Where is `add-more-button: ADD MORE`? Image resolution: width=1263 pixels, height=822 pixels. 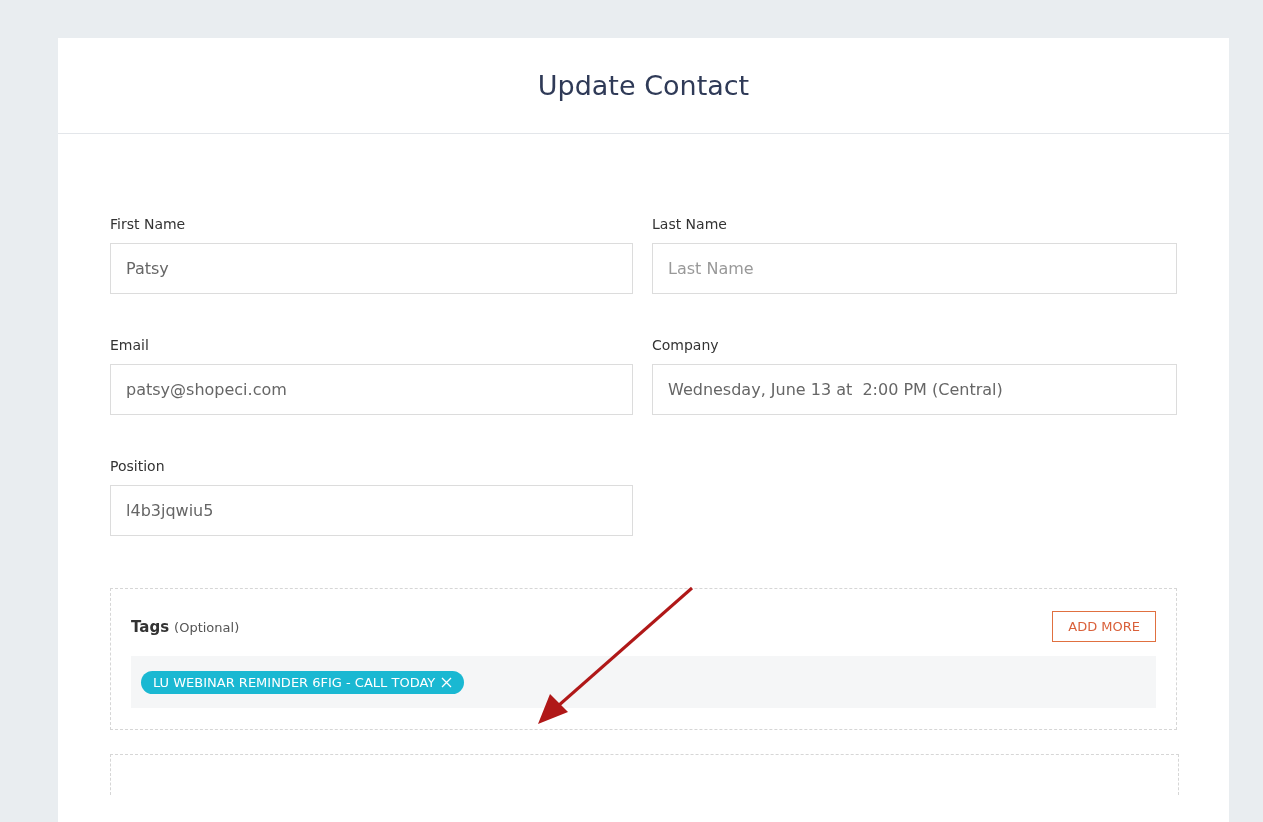 add-more-button: ADD MORE is located at coordinates (1104, 626).